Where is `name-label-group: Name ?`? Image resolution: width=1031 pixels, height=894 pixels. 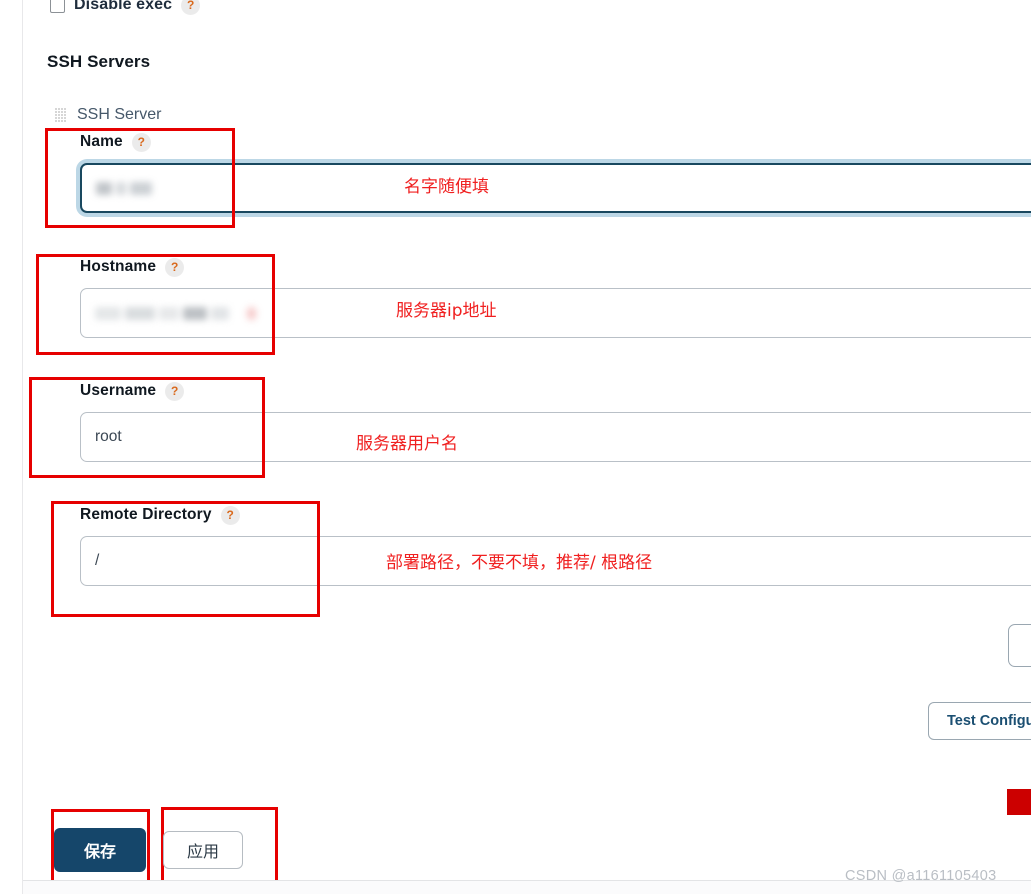 name-label-group: Name ? is located at coordinates (555, 142).